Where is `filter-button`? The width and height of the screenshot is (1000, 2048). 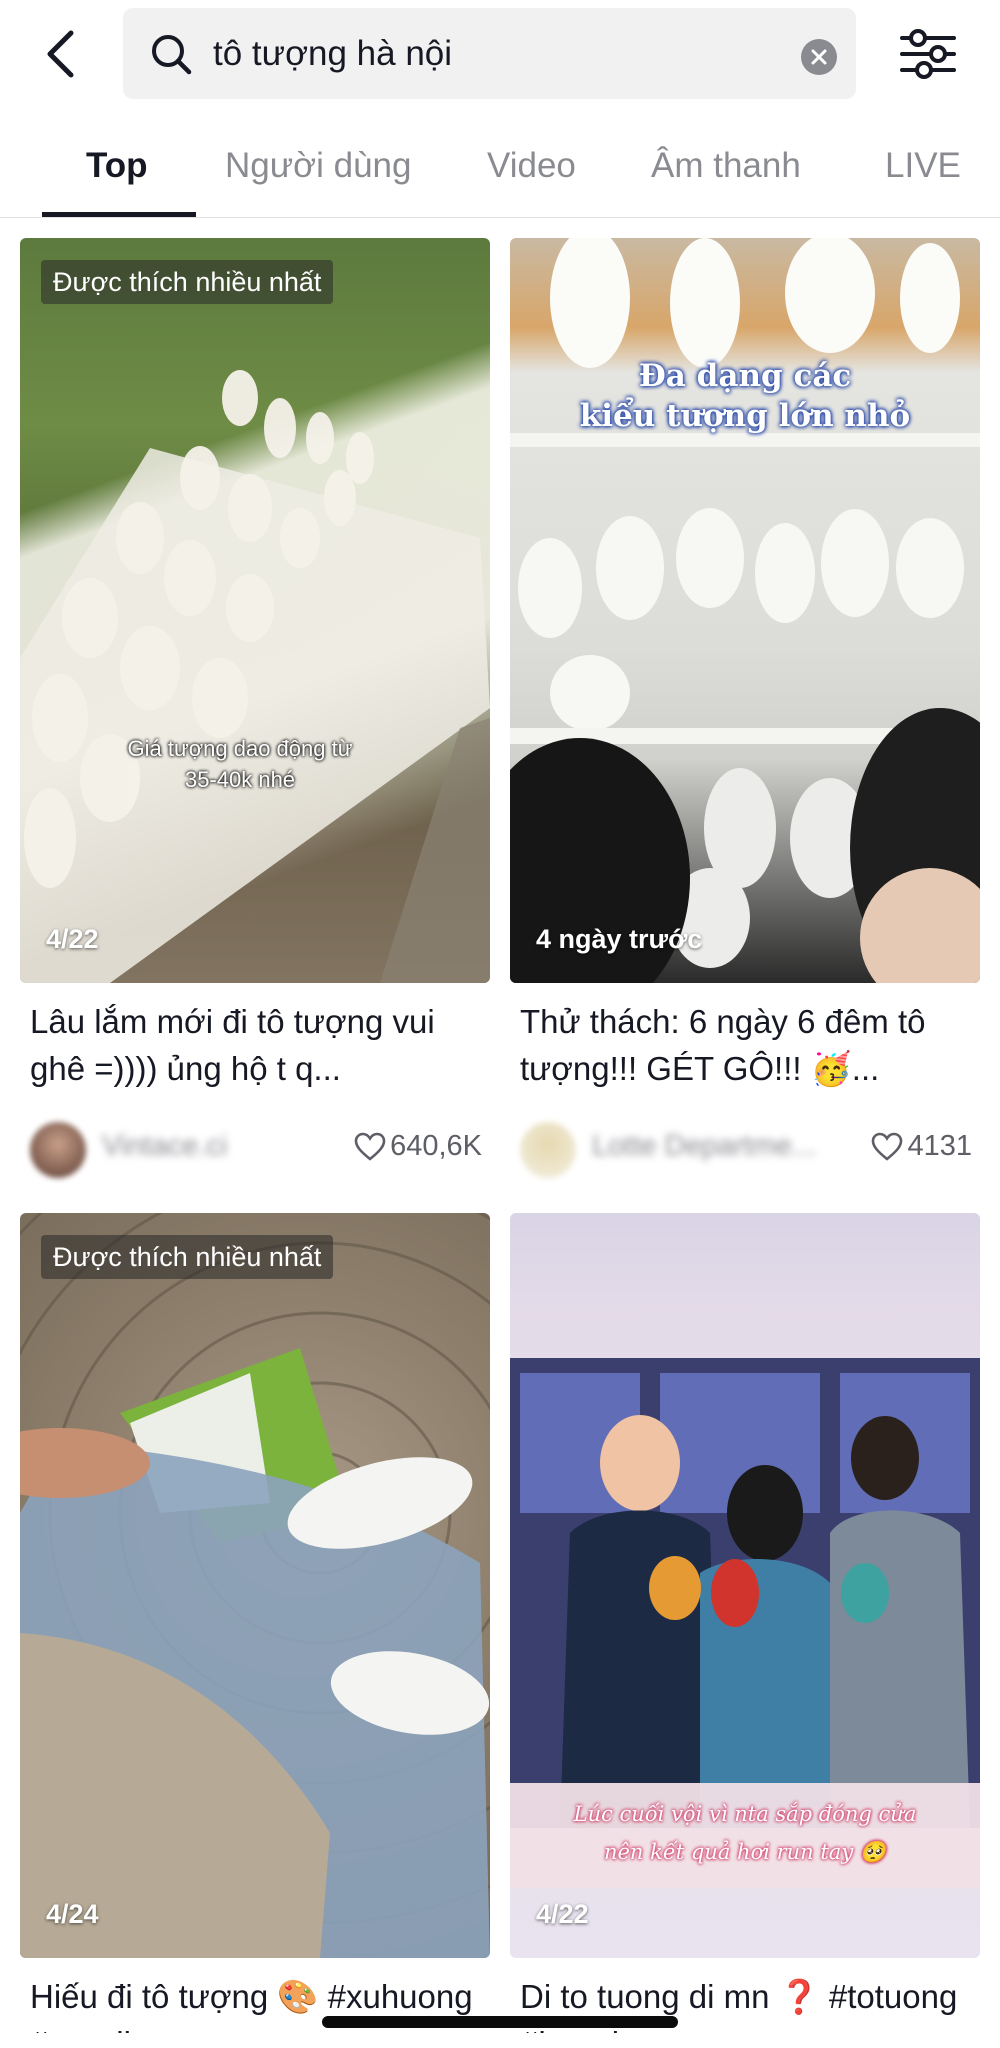
filter-button is located at coordinates (928, 54).